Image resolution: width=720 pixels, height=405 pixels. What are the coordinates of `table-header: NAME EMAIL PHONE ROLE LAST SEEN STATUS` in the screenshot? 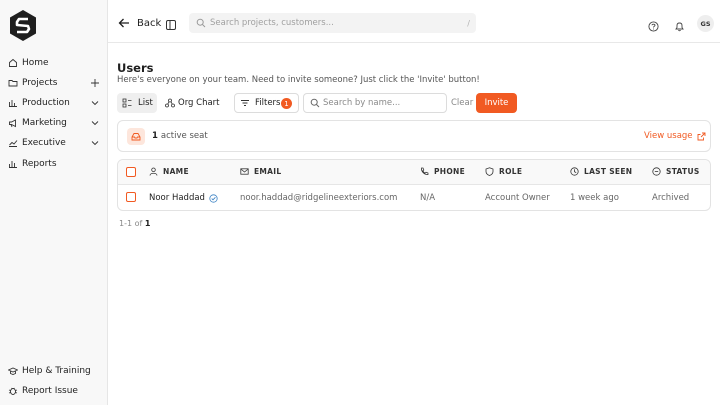 It's located at (414, 172).